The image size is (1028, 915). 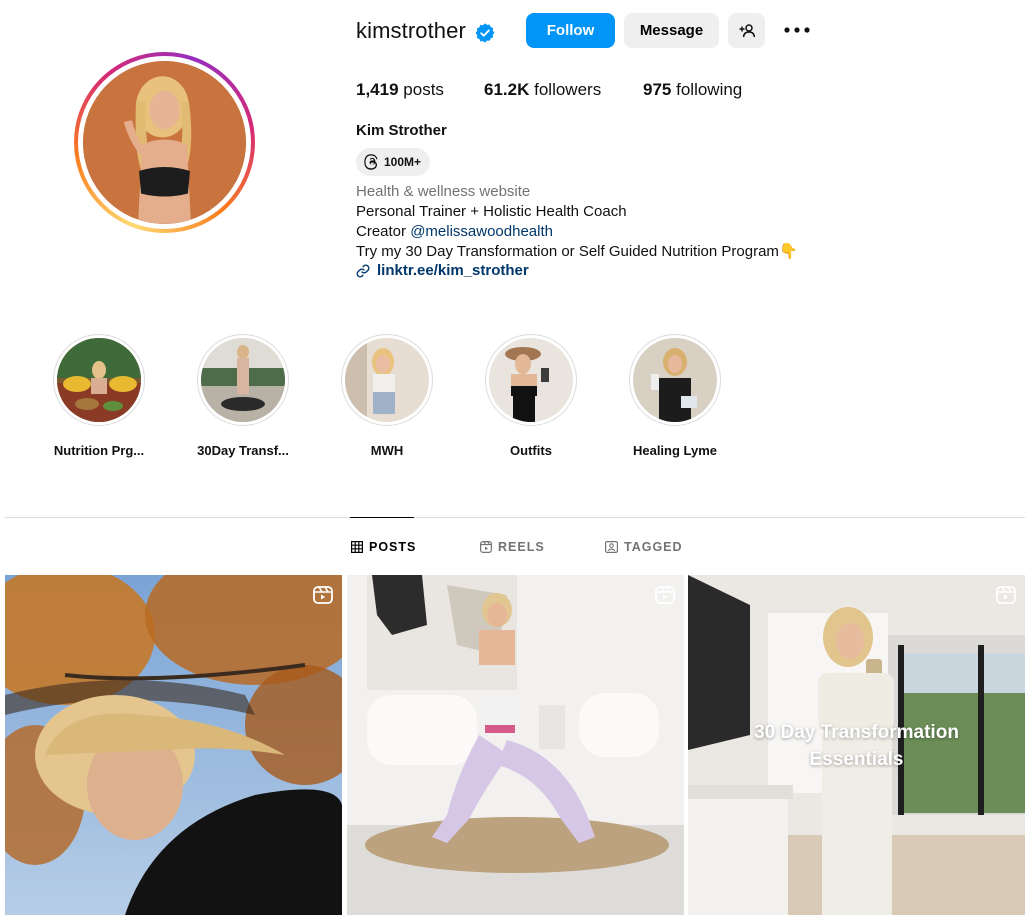 I want to click on story-highlight: MWH, so click(x=387, y=396).